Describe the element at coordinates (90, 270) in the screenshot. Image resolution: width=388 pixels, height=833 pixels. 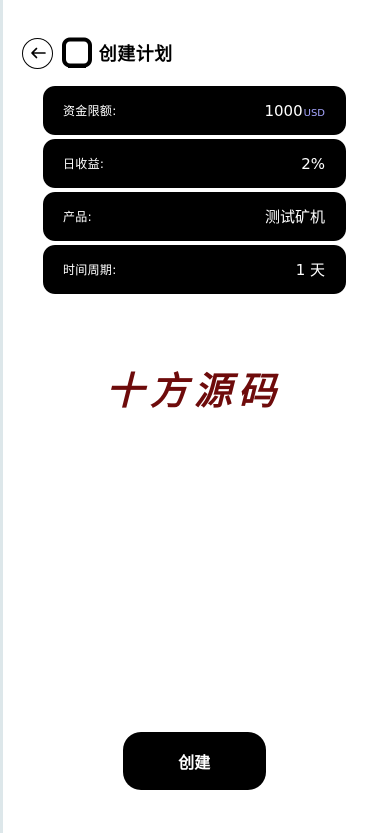
I see `period-label: 时间周期:` at that location.